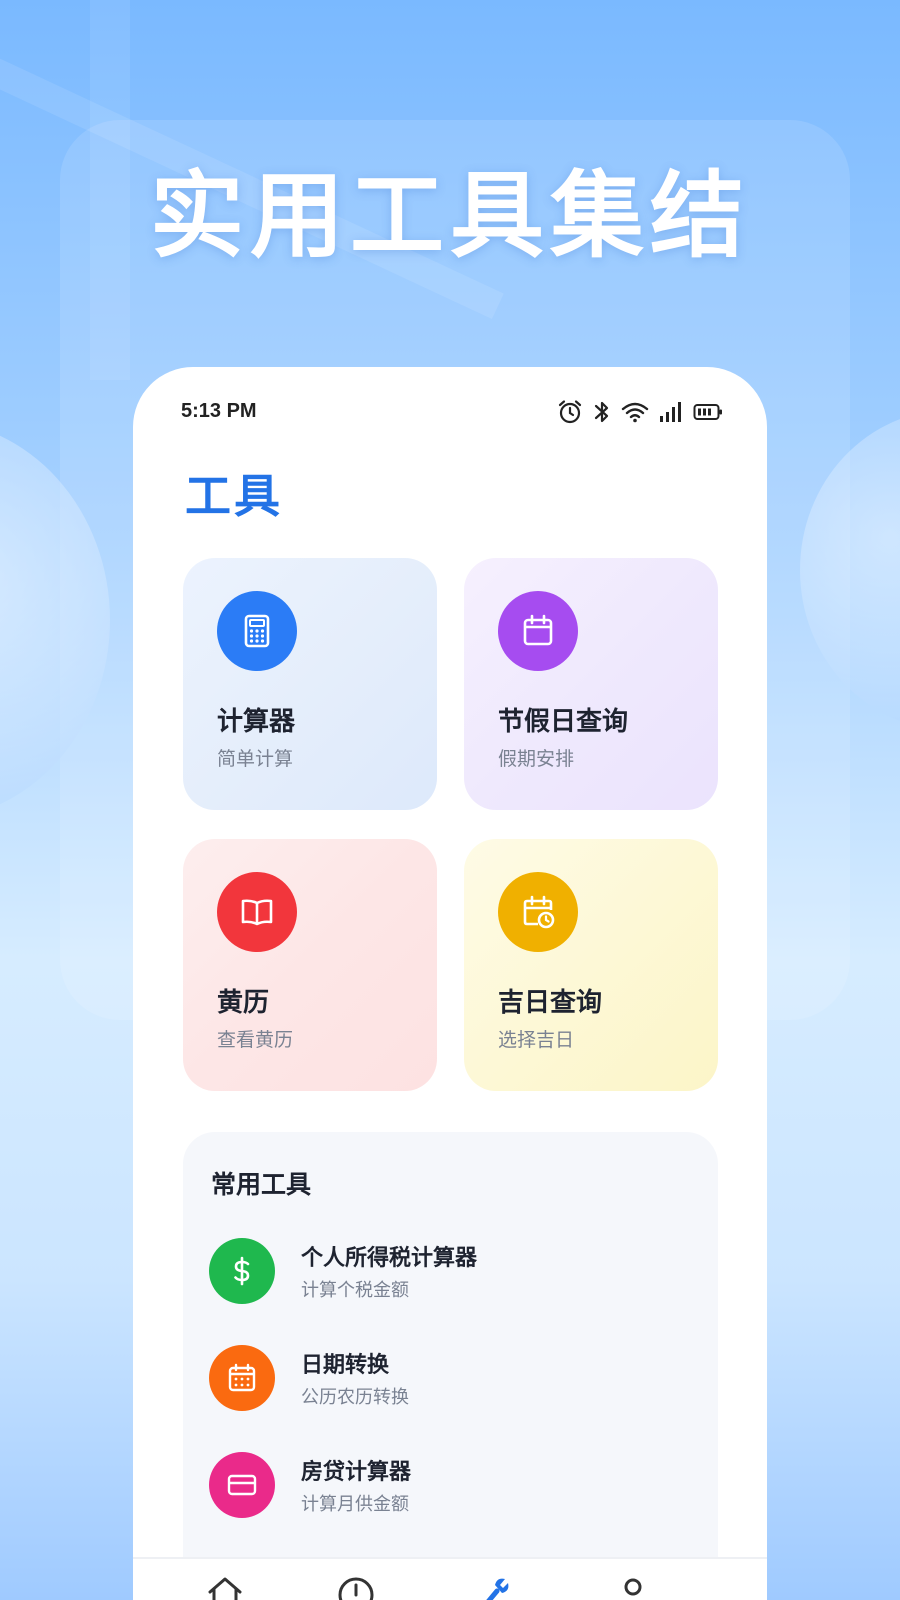  What do you see at coordinates (242, 1485) in the screenshot?
I see `credit-card-icon` at bounding box center [242, 1485].